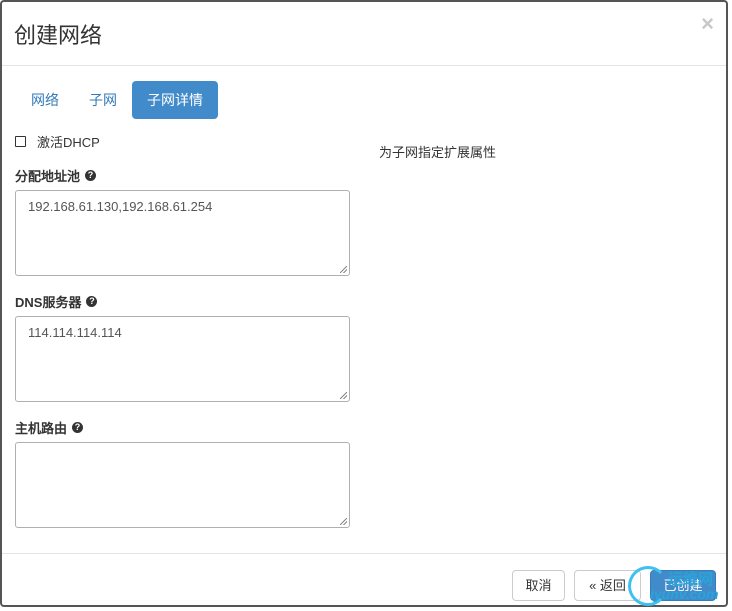 This screenshot has width=732, height=611. What do you see at coordinates (607, 585) in the screenshot?
I see `back-button: « 返回` at bounding box center [607, 585].